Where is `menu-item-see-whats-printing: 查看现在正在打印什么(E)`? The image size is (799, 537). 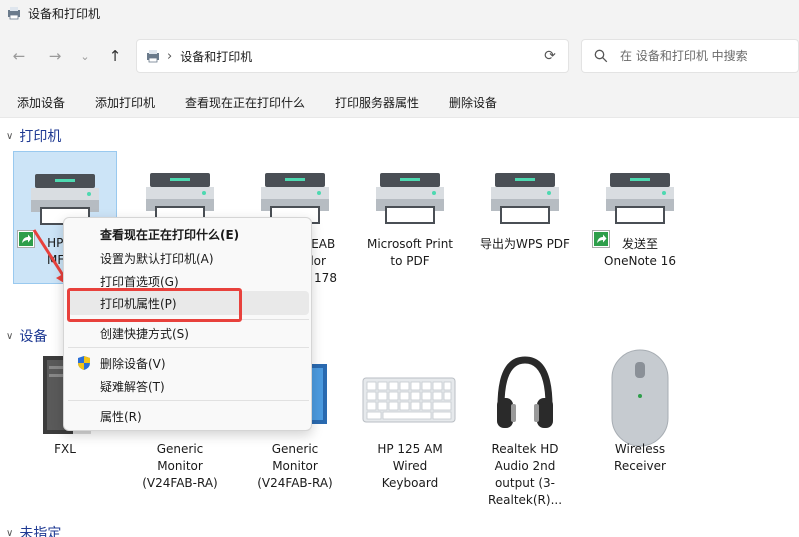 menu-item-see-whats-printing: 查看现在正在打印什么(E) is located at coordinates (188, 234).